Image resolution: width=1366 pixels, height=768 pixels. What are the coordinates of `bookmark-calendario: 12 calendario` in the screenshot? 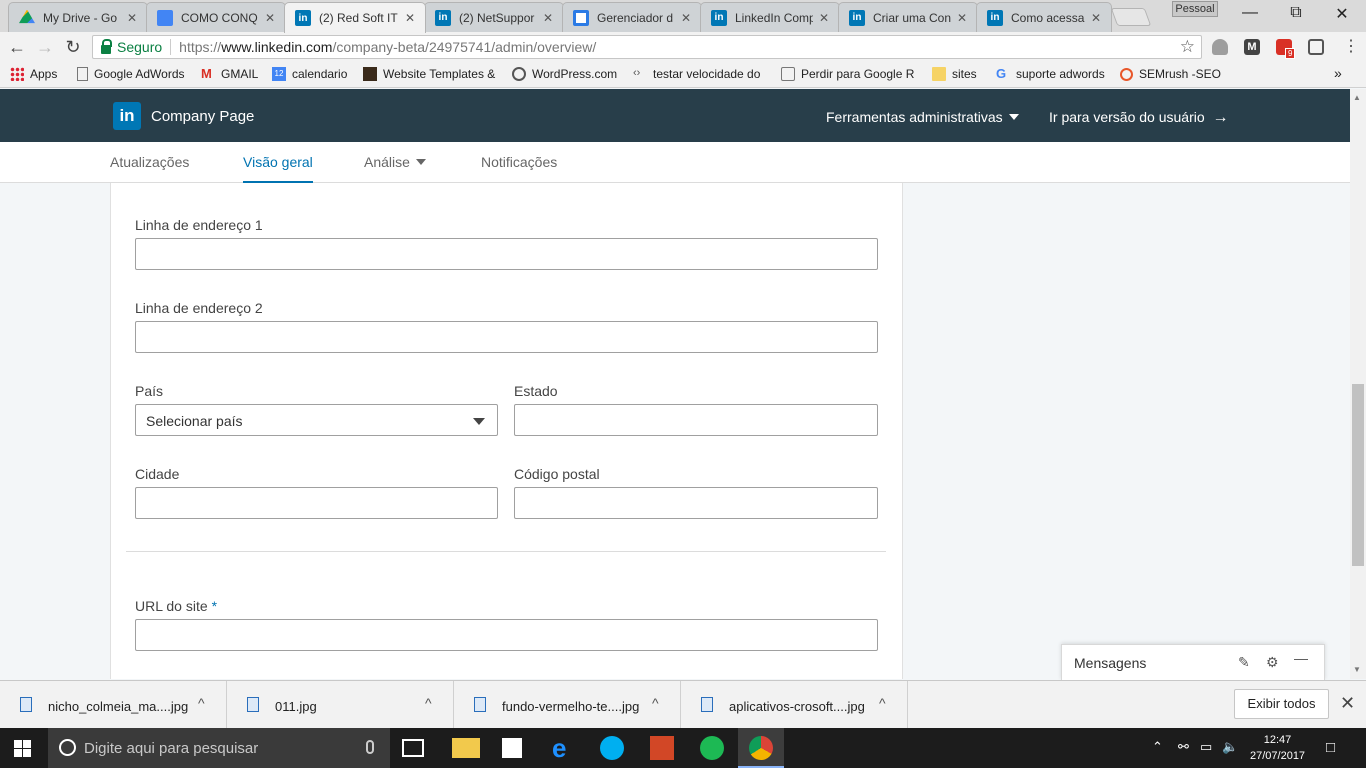 It's located at (309, 74).